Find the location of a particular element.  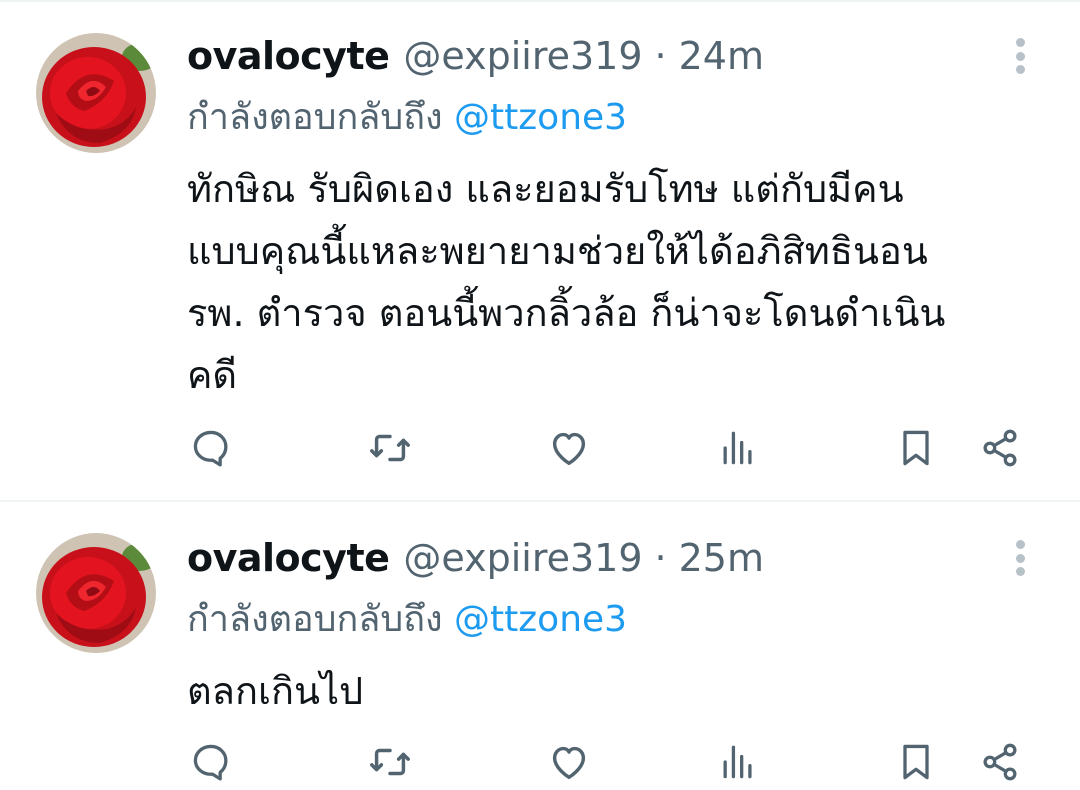

tweet-text-line: ตลกเกินไป is located at coordinates (275, 691).